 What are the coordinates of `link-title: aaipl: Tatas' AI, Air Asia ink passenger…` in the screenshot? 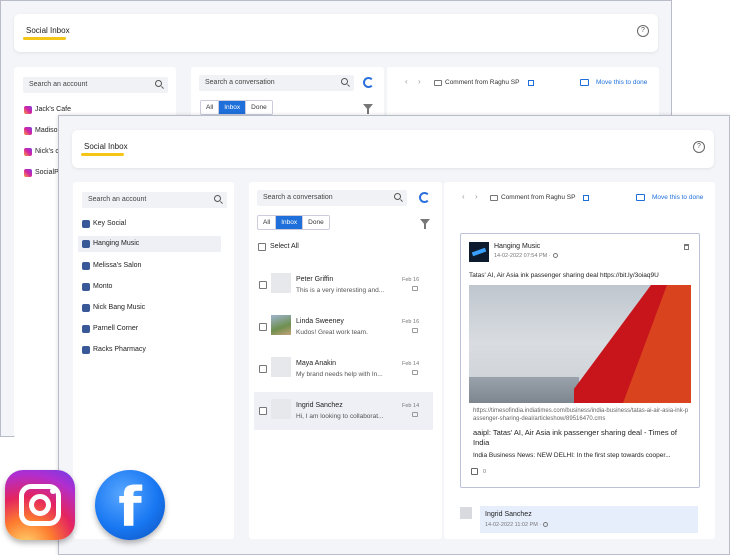 It's located at (582, 438).